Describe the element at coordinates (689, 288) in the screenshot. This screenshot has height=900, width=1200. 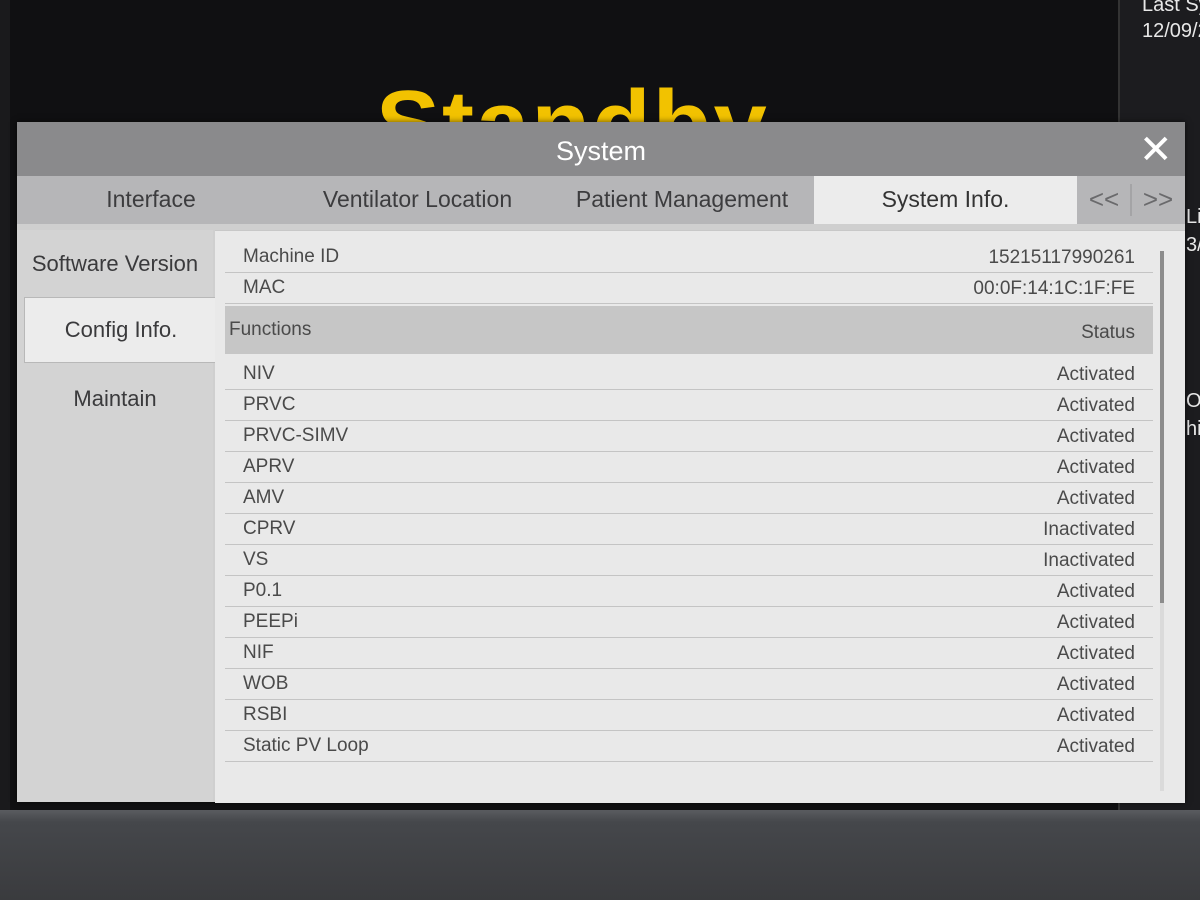
I see `info-row: MAC 00:0F:14:1C:1F:FE` at that location.